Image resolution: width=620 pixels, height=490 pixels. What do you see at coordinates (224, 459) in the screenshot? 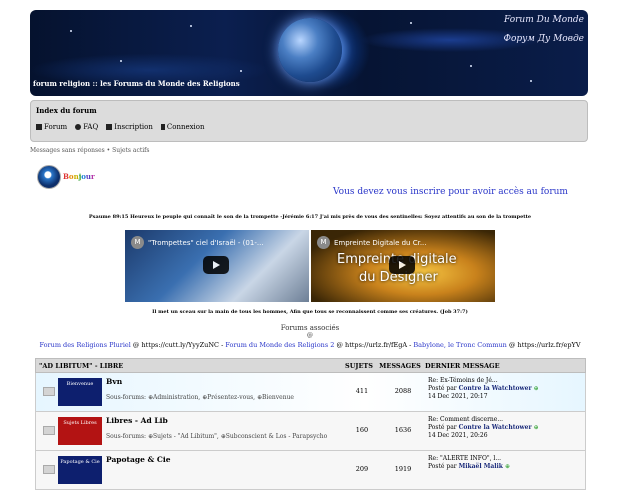
I see `forum-name: Papotage & Cie` at bounding box center [224, 459].